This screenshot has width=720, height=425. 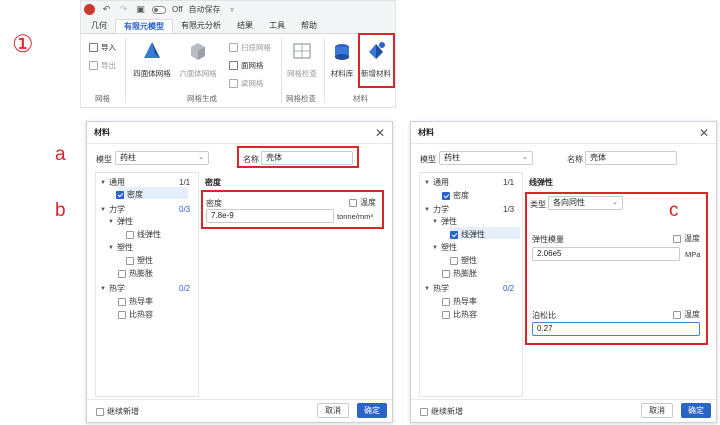 I want to click on section-title: 密度, so click(x=213, y=182).